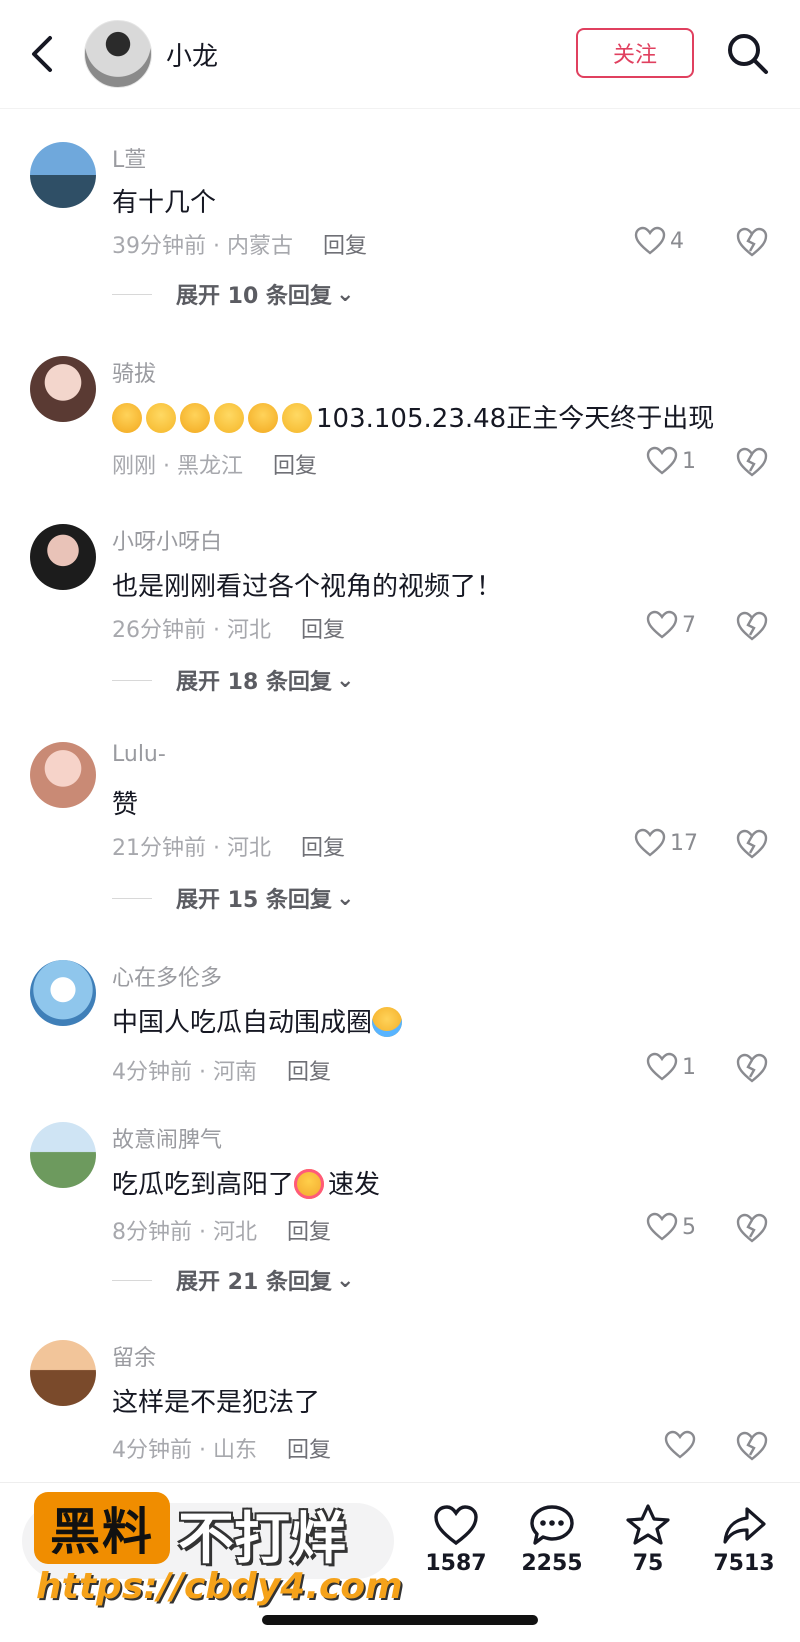  What do you see at coordinates (127, 418) in the screenshot?
I see `blush-icon` at bounding box center [127, 418].